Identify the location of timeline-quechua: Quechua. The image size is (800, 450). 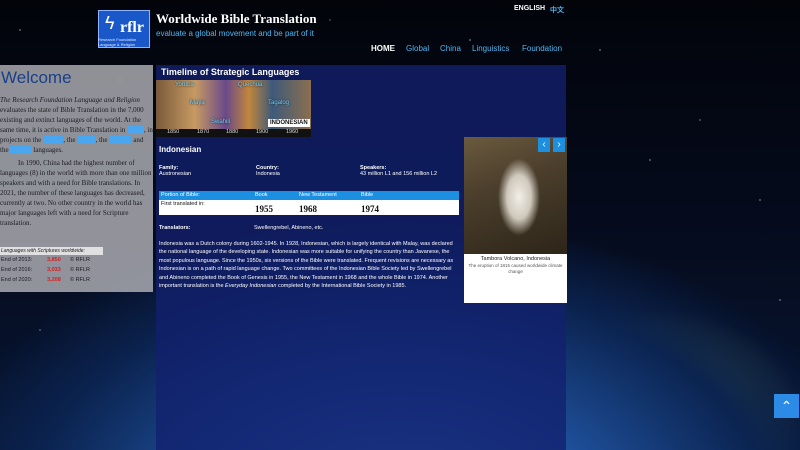
(250, 85).